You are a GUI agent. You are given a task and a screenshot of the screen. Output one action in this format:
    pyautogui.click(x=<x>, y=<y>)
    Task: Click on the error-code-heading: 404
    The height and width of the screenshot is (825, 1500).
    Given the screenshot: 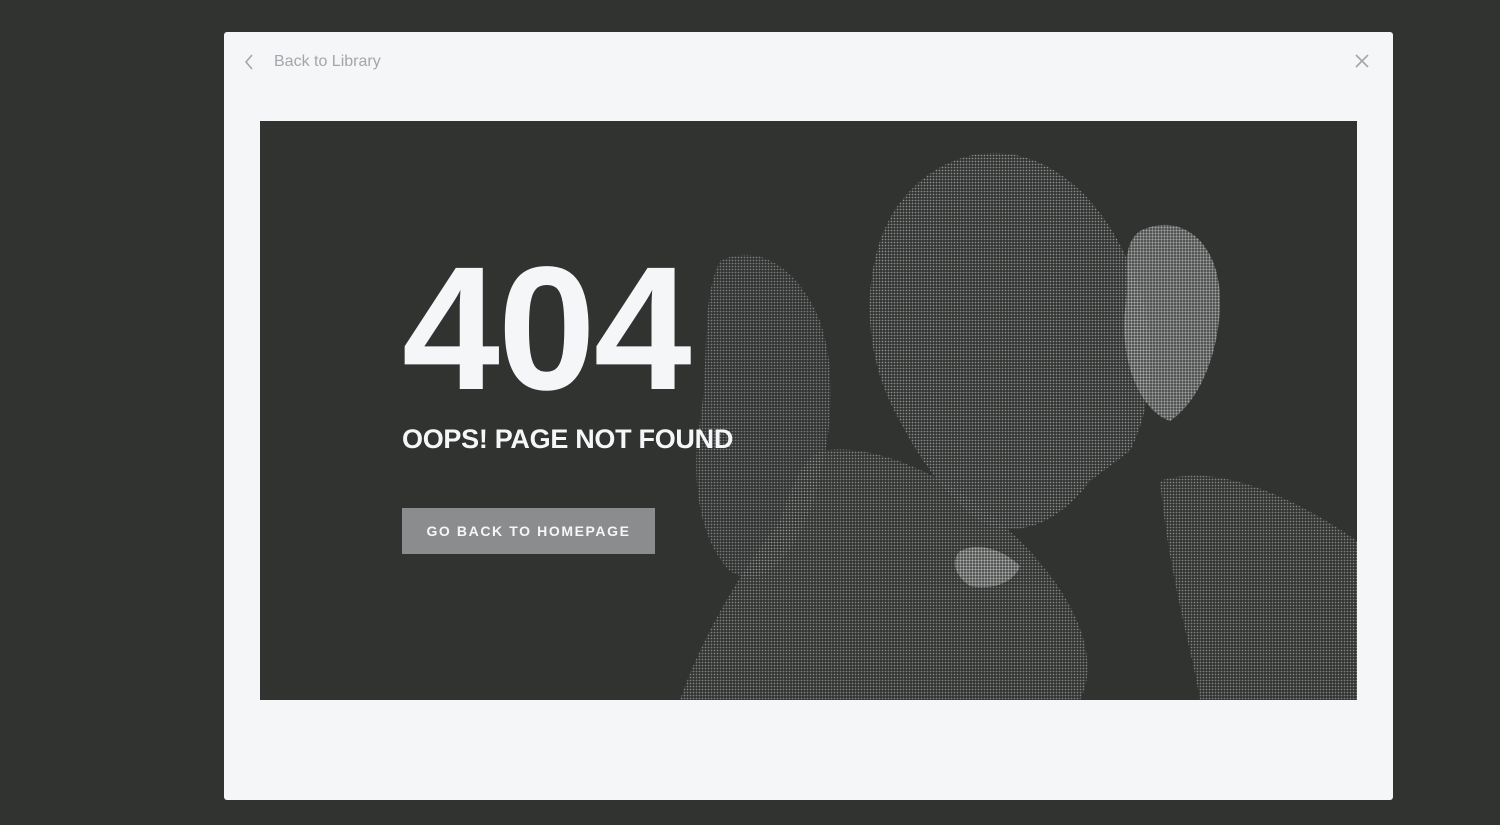 What is the action you would take?
    pyautogui.click(x=547, y=329)
    